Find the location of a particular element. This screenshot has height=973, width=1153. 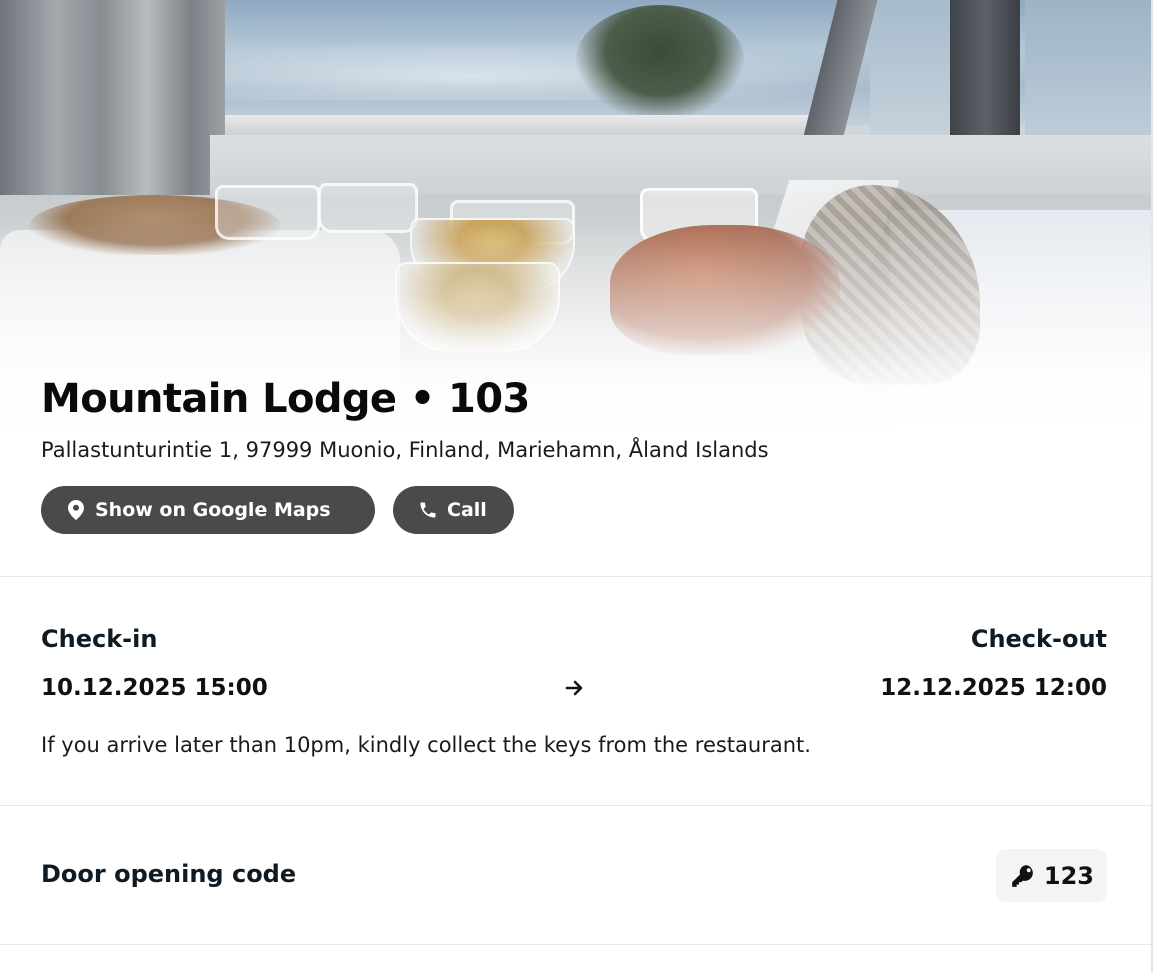

checkout-datetime: 12.12.2025 12:00 is located at coordinates (993, 688).